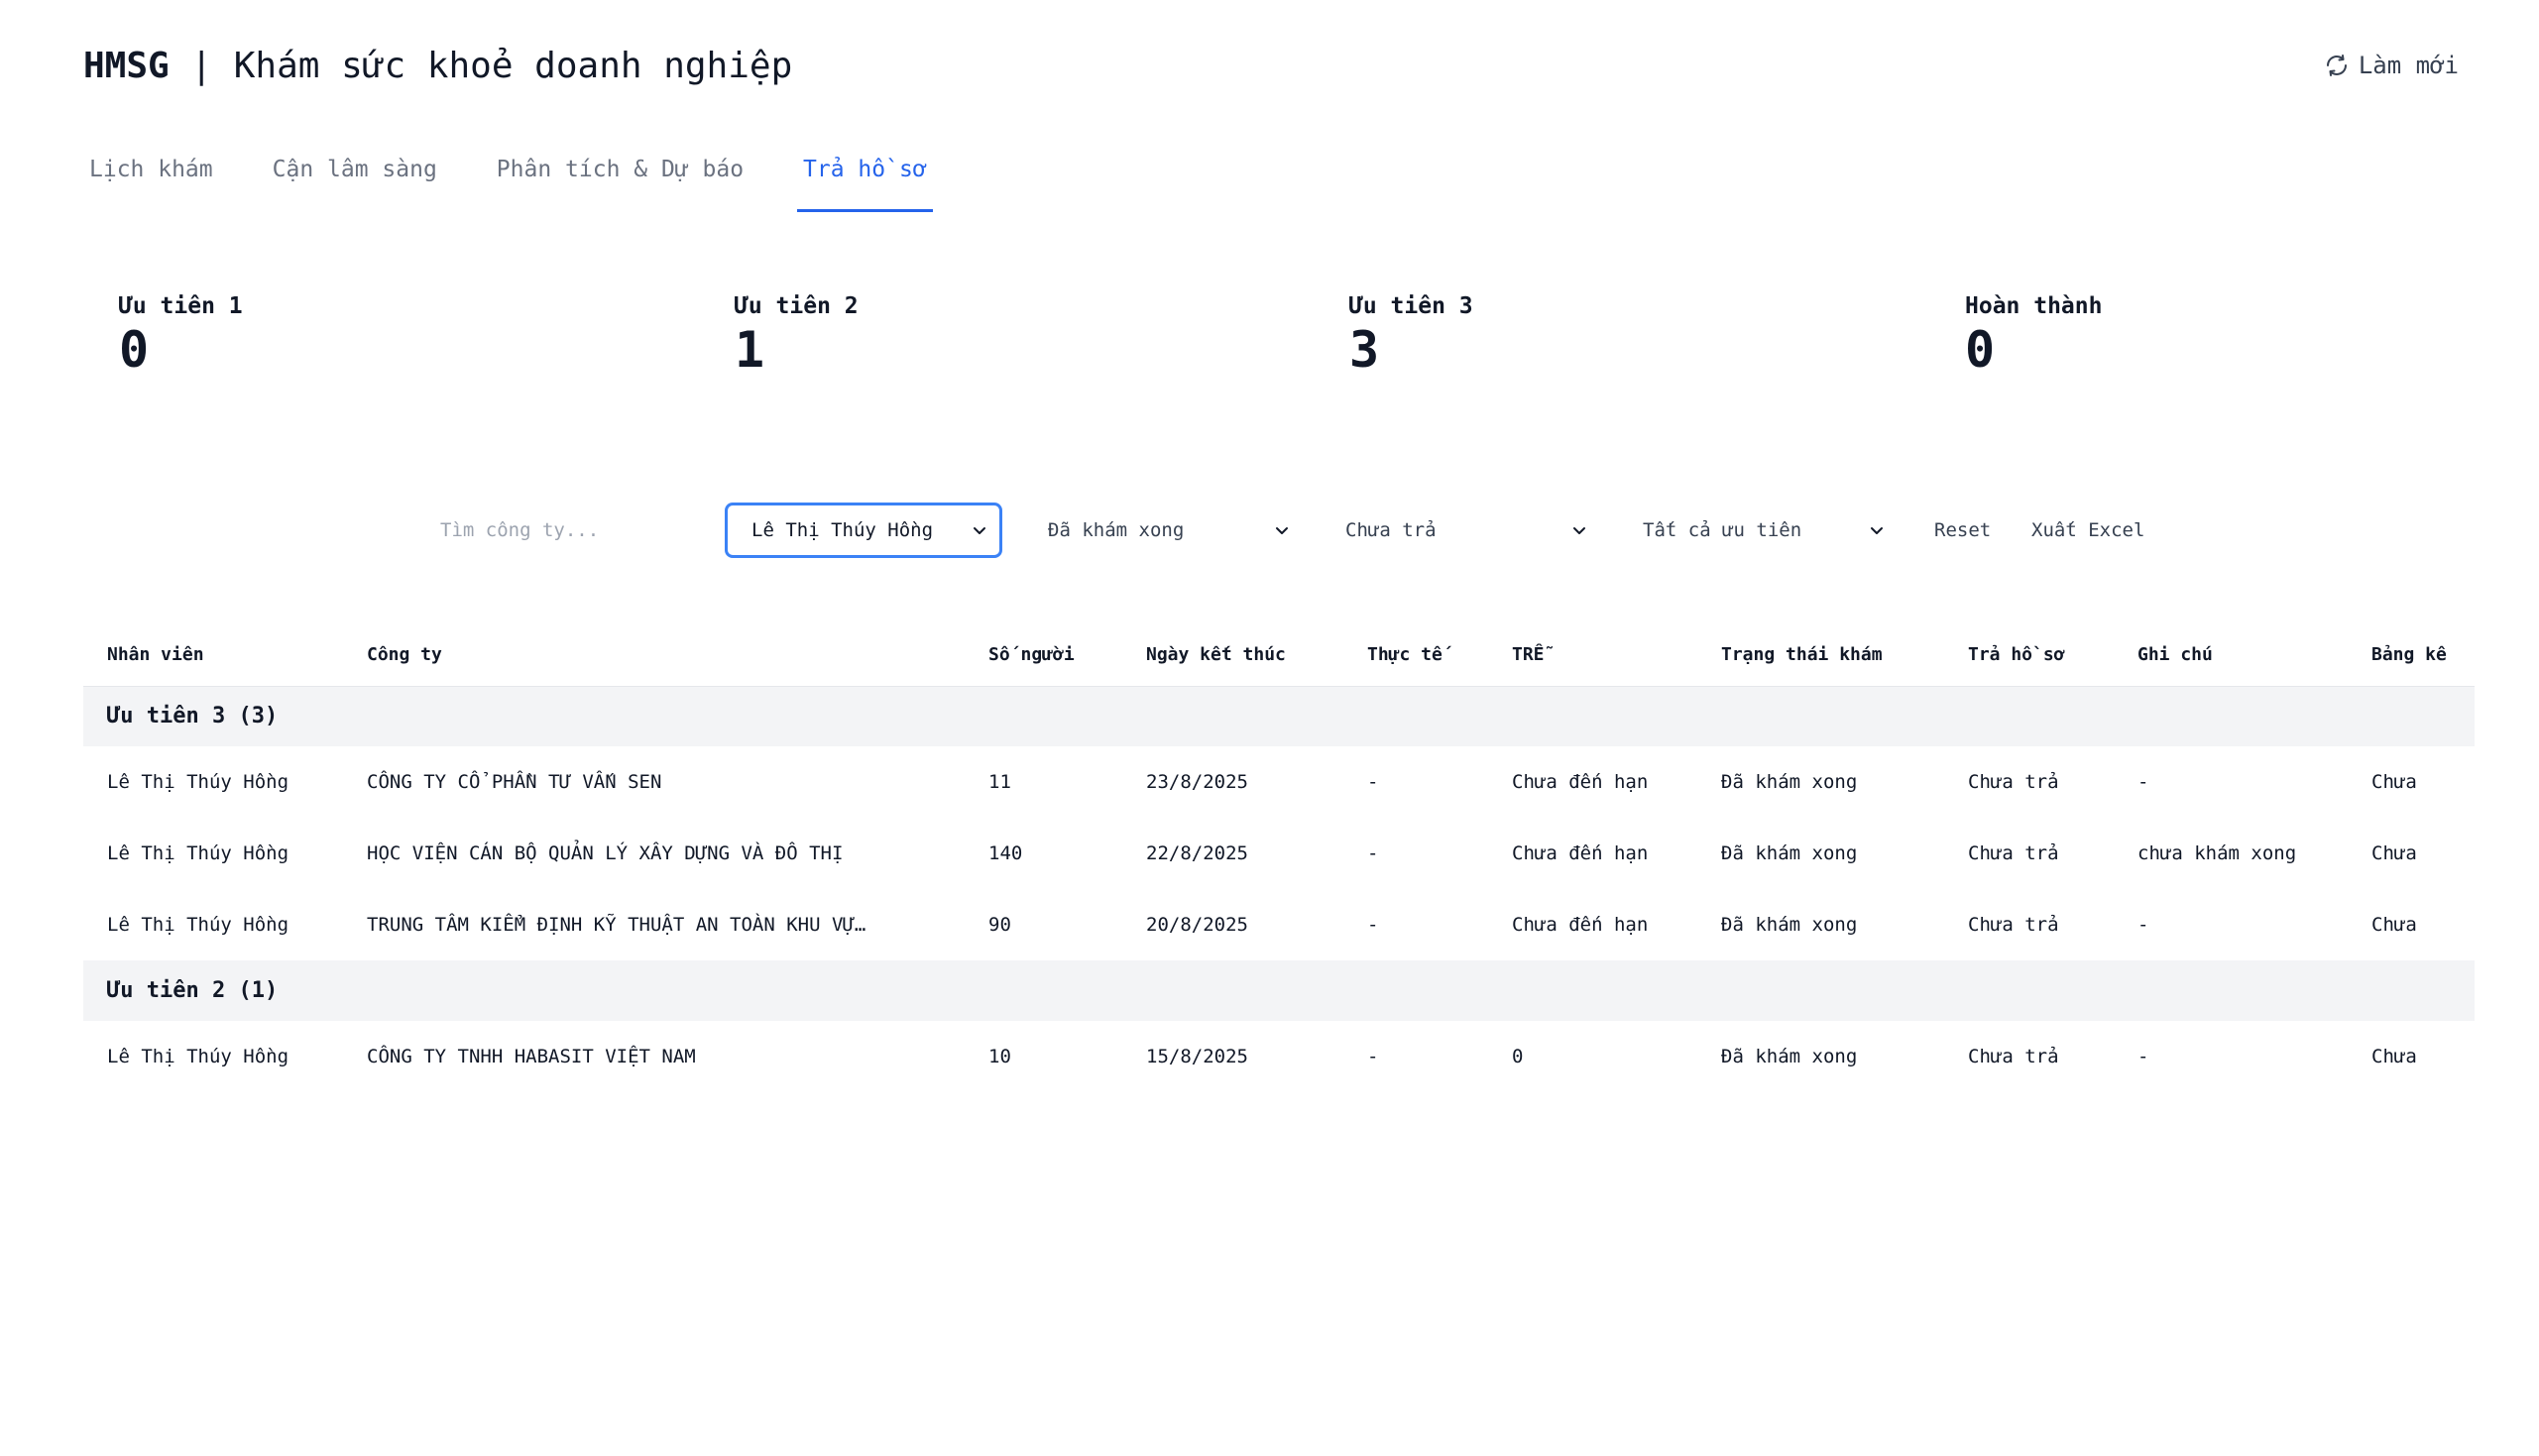 The image size is (2539, 1456). What do you see at coordinates (181, 306) in the screenshot?
I see `stat-label: Ưu tiên 1` at bounding box center [181, 306].